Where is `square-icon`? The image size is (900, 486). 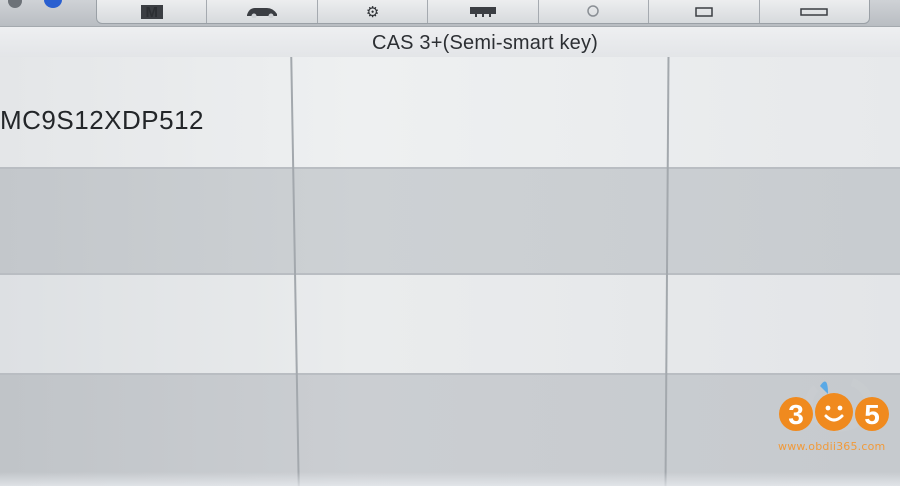
square-icon is located at coordinates (704, 12).